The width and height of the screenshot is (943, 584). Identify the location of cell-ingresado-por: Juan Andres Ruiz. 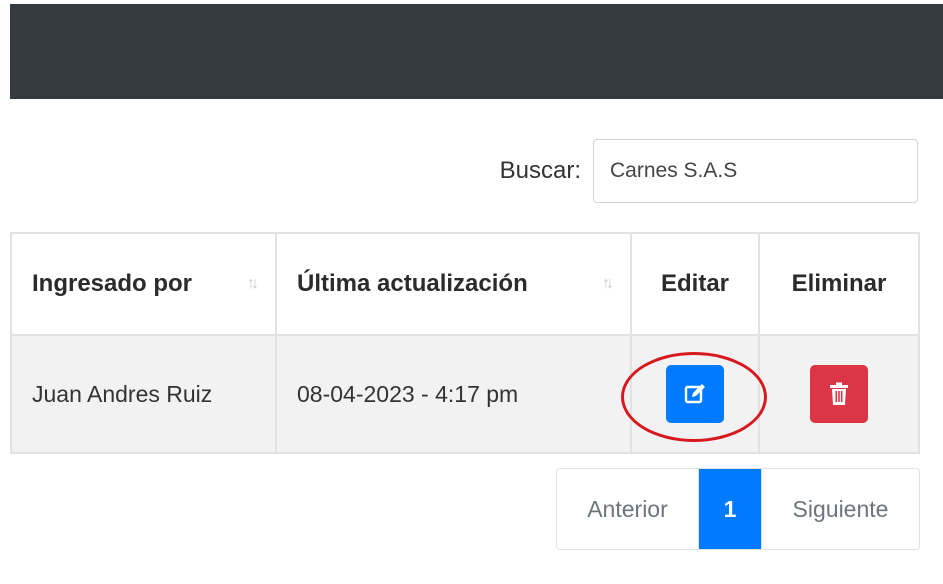
(143, 394).